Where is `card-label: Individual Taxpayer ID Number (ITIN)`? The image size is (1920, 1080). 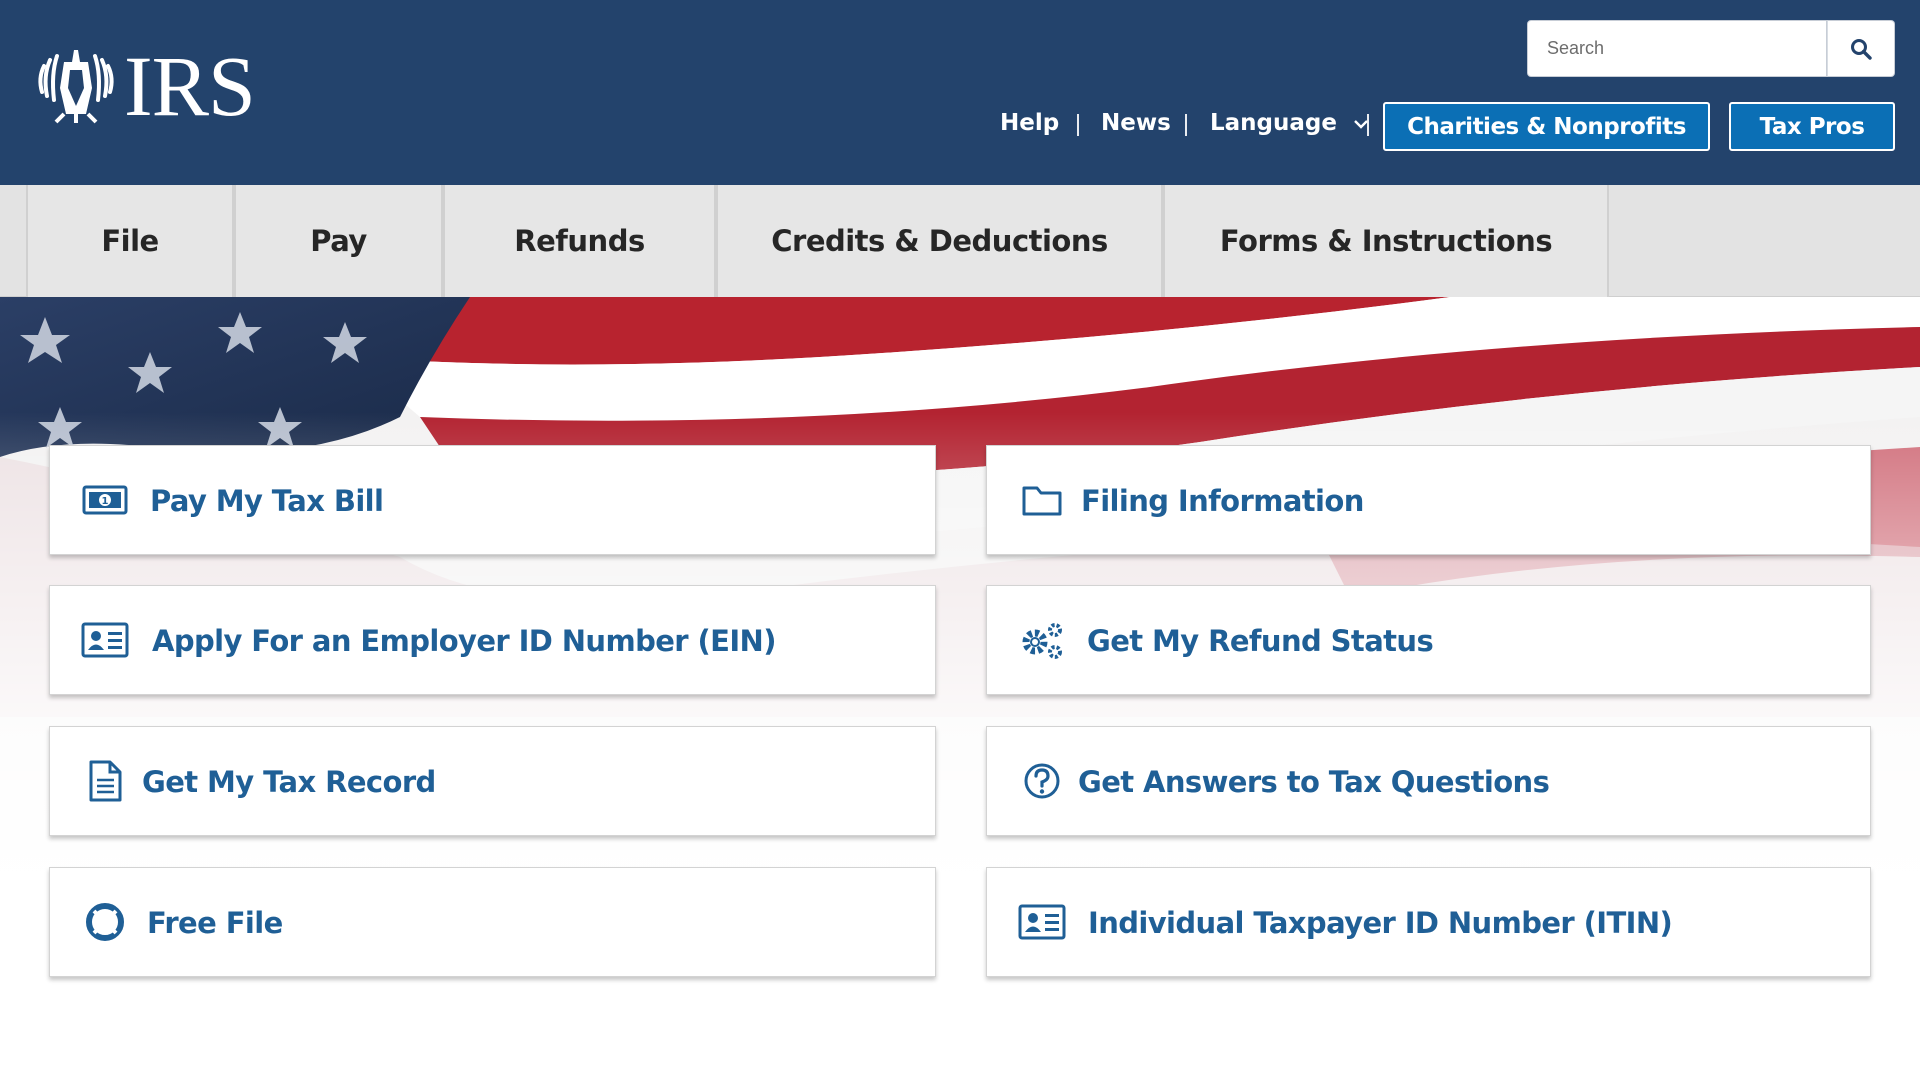 card-label: Individual Taxpayer ID Number (ITIN) is located at coordinates (1380, 923).